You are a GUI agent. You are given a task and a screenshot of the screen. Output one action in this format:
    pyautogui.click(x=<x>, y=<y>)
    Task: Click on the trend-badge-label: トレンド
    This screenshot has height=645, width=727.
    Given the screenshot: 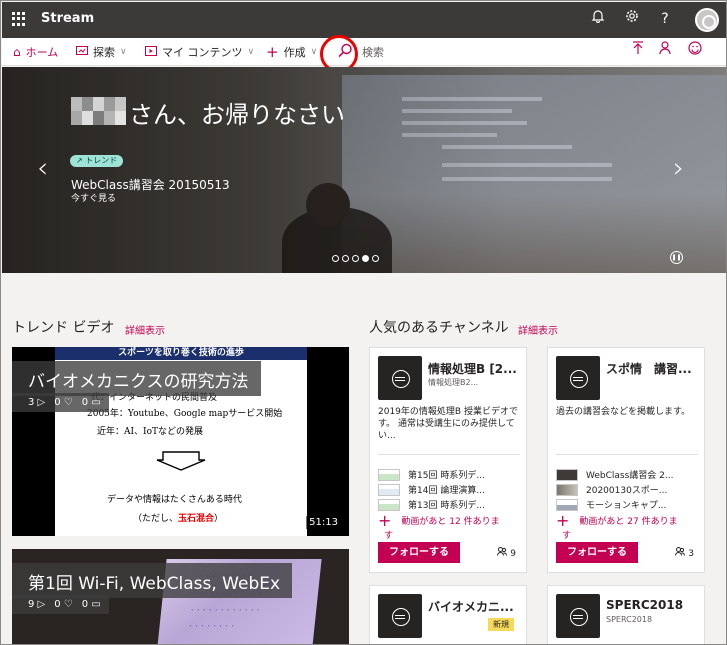 What is the action you would take?
    pyautogui.click(x=101, y=160)
    